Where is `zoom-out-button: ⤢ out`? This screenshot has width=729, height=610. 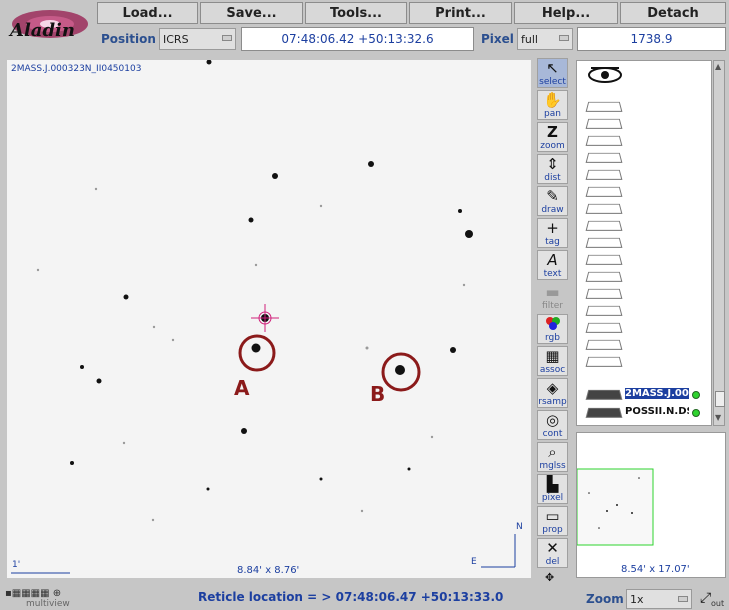 zoom-out-button: ⤢ out is located at coordinates (713, 598).